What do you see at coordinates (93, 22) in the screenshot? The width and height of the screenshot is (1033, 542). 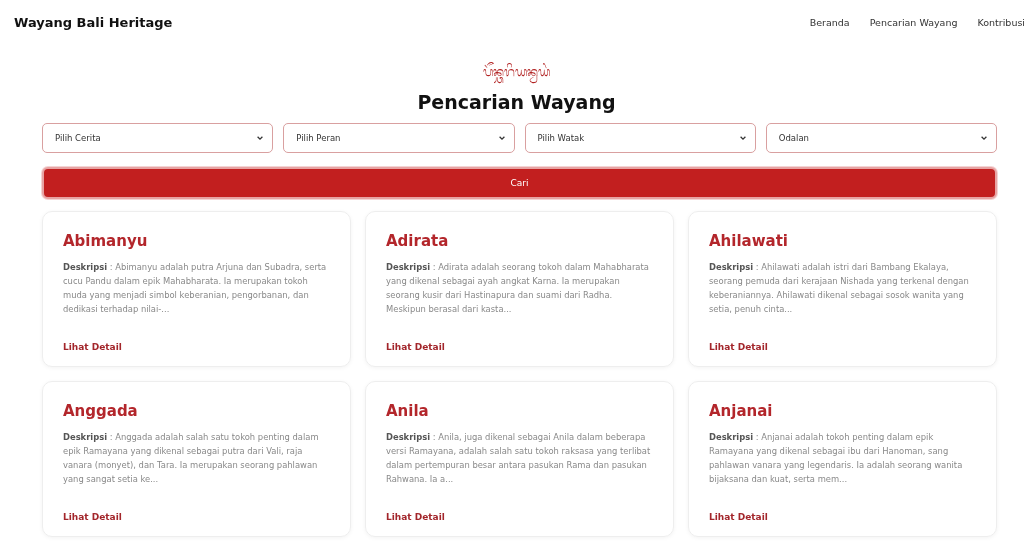 I see `brand-title: Wayang Bali Heritage` at bounding box center [93, 22].